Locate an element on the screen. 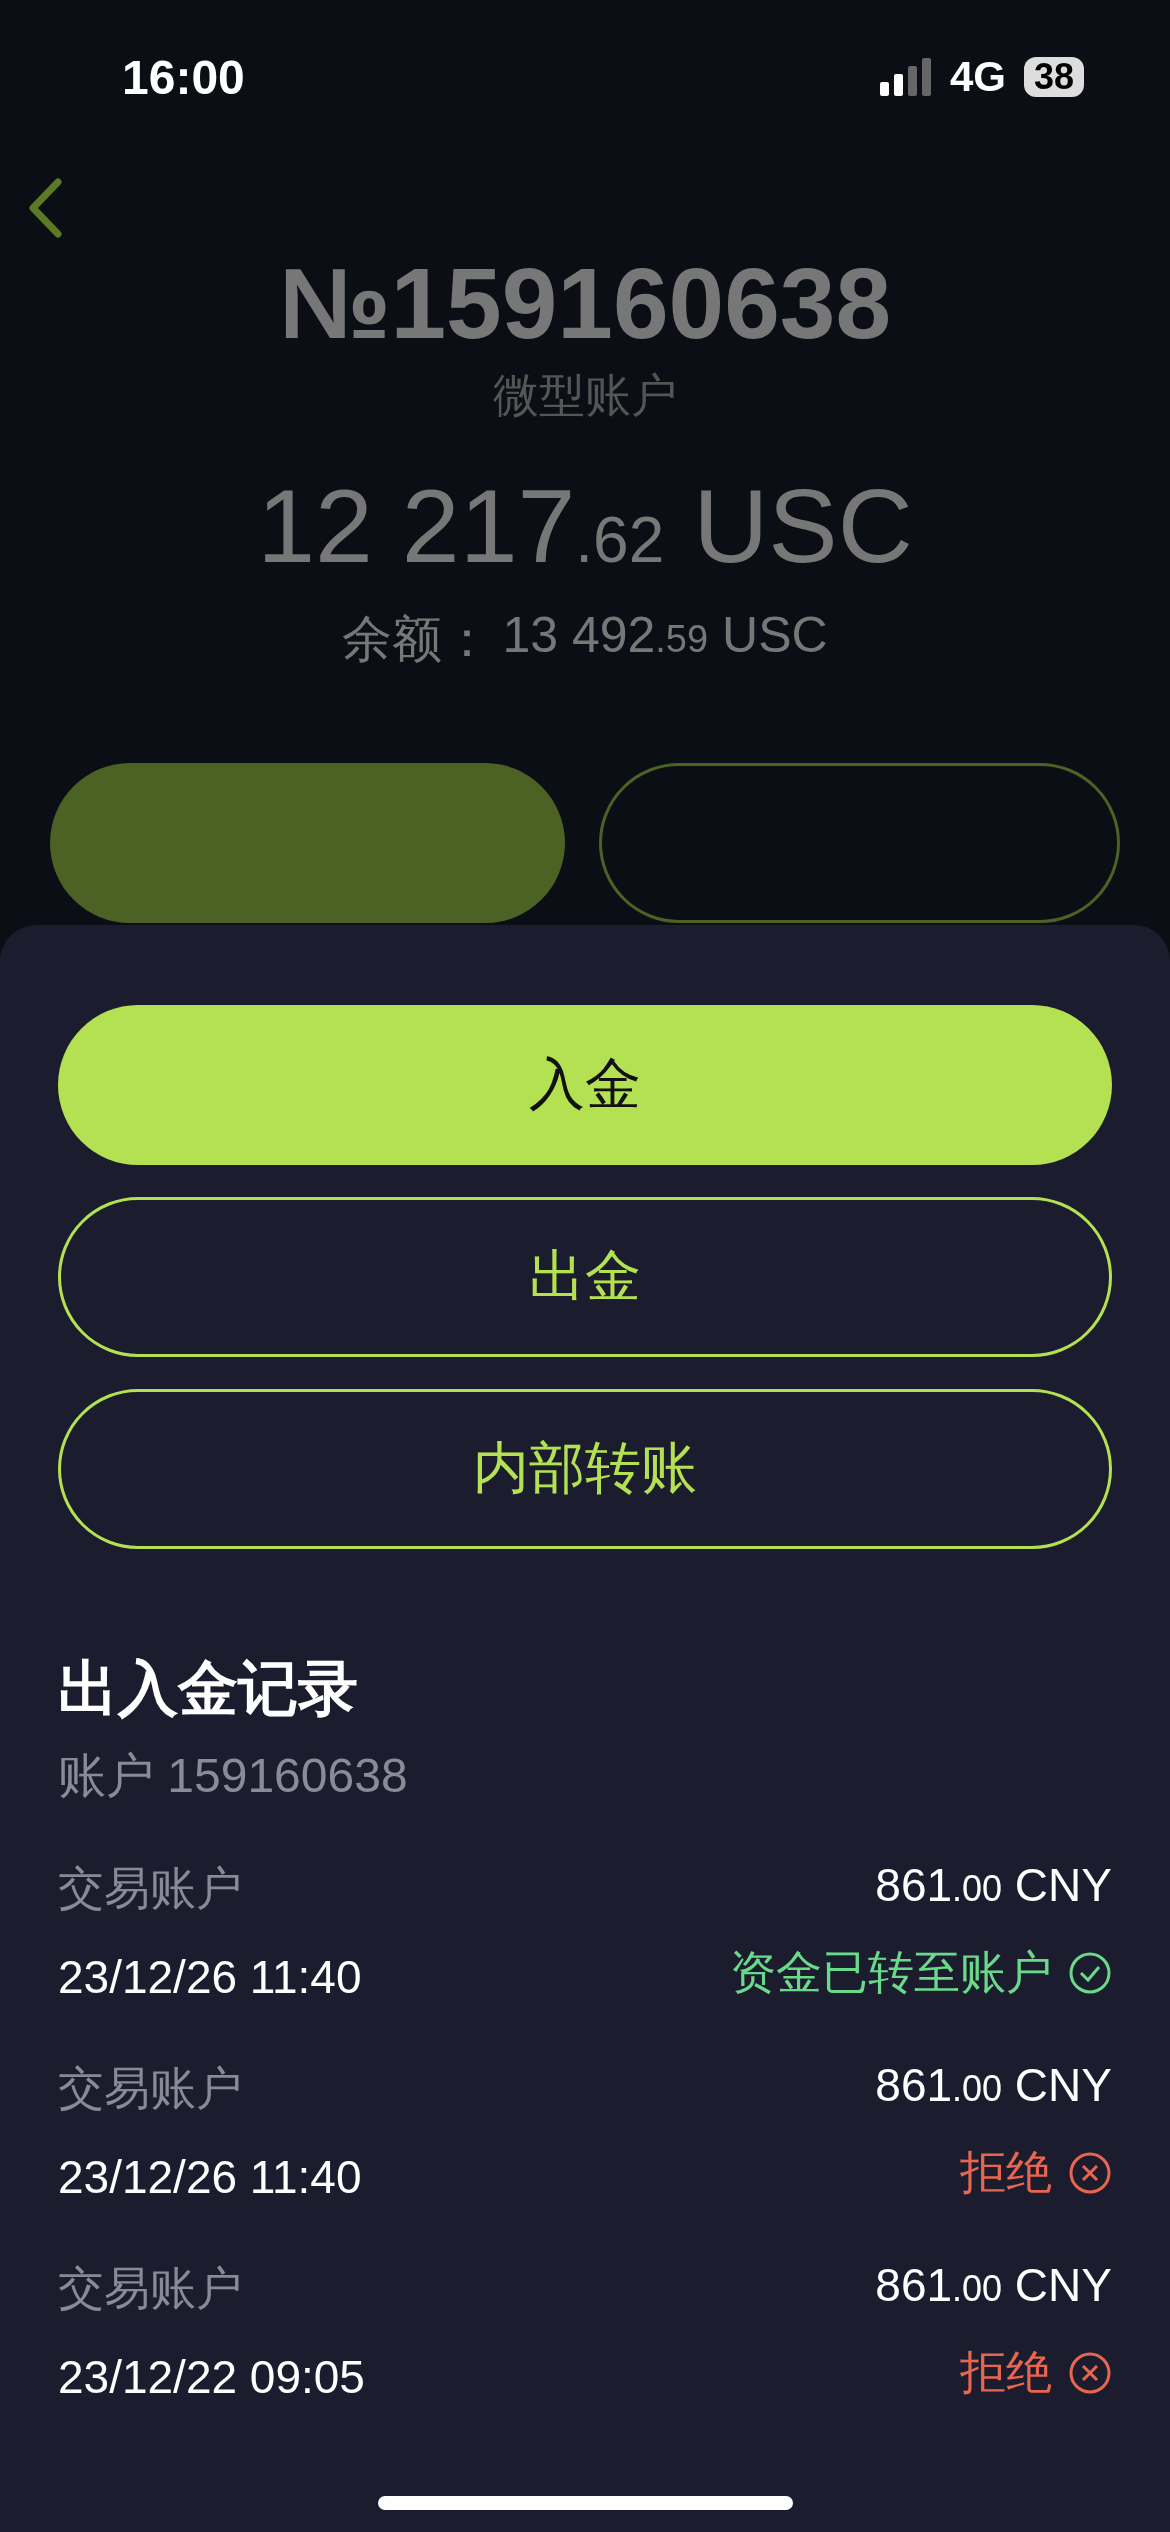  signal-icon is located at coordinates (905, 77).